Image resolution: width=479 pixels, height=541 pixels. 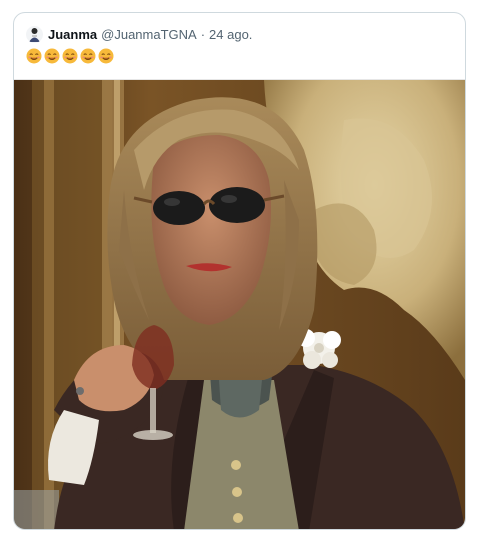 I want to click on author-handle: @JuanmaTGNA, so click(x=149, y=34).